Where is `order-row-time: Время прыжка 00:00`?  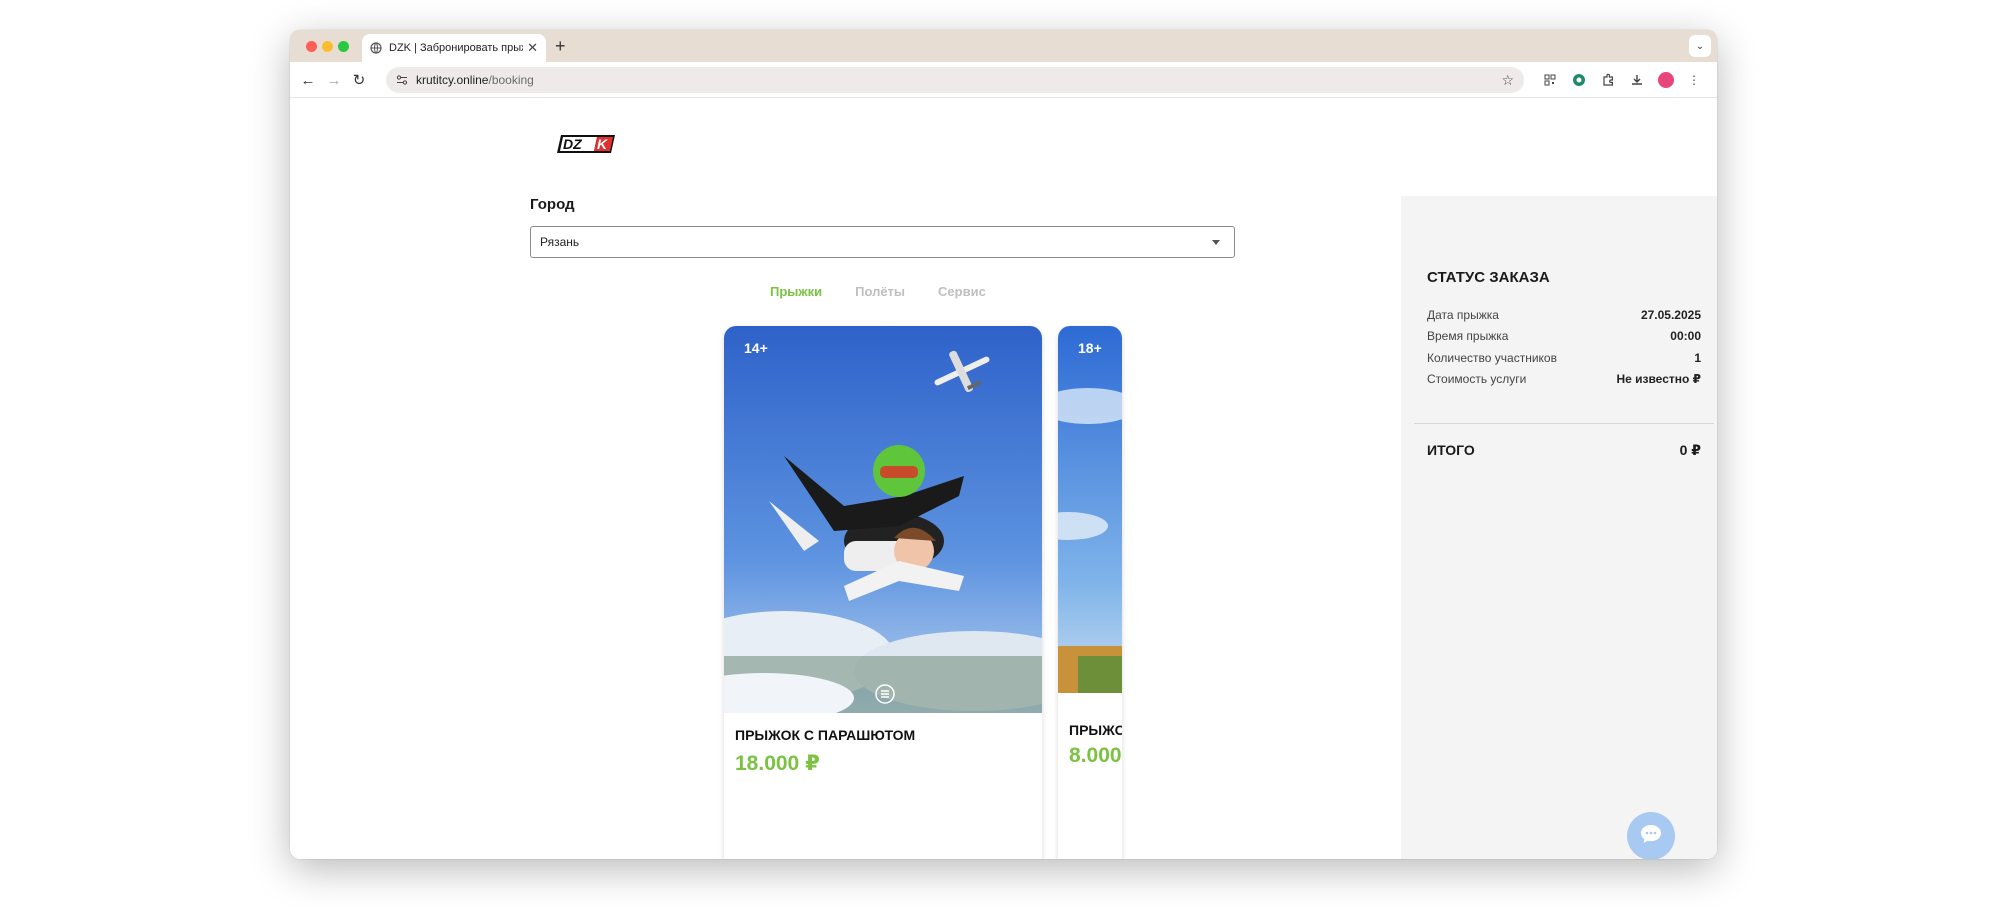
order-row-time: Время прыжка 00:00 is located at coordinates (1564, 336).